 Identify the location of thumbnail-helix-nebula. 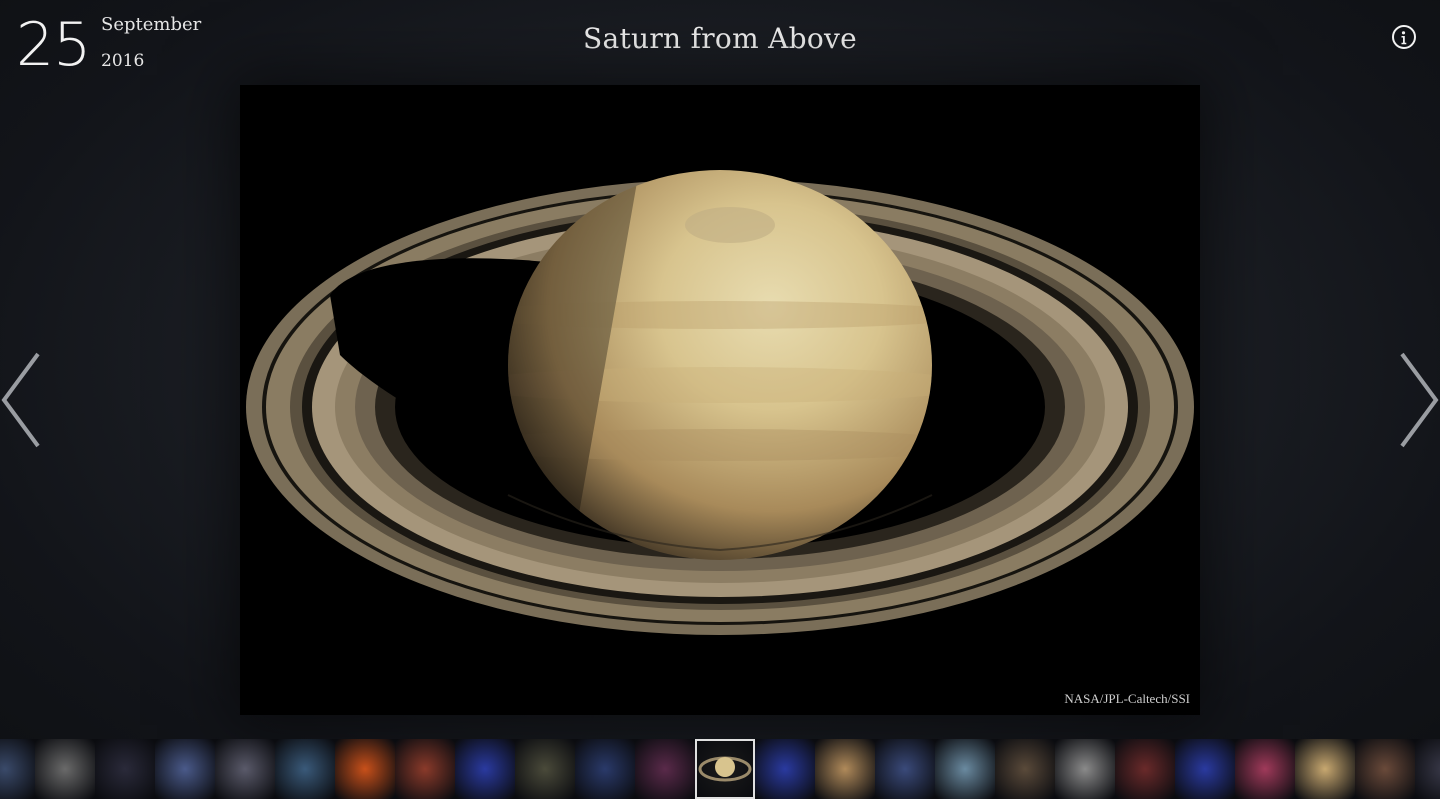
(425, 769).